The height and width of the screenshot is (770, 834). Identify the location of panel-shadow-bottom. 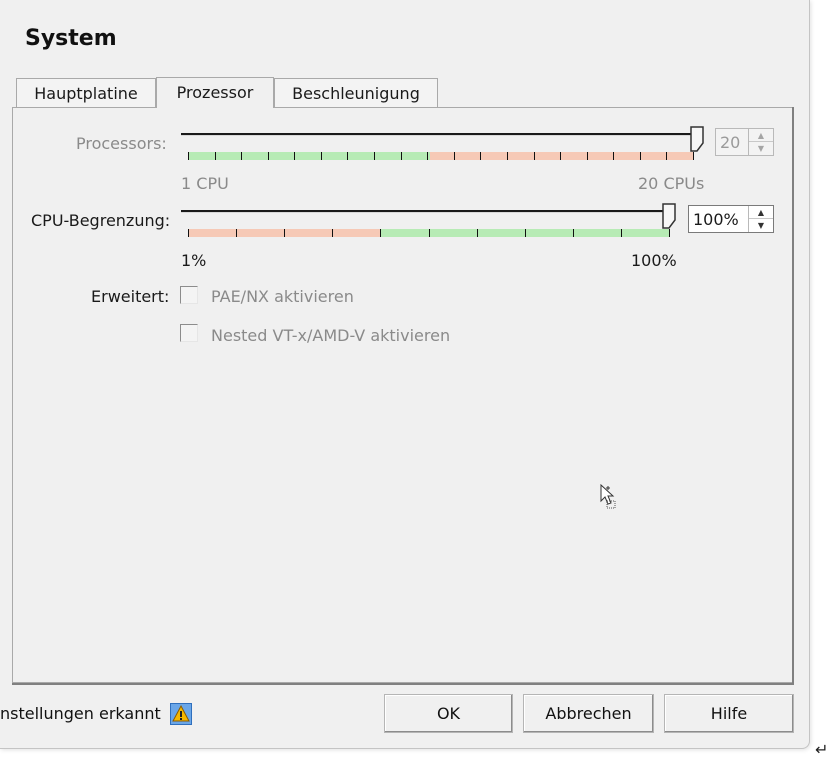
(403, 684).